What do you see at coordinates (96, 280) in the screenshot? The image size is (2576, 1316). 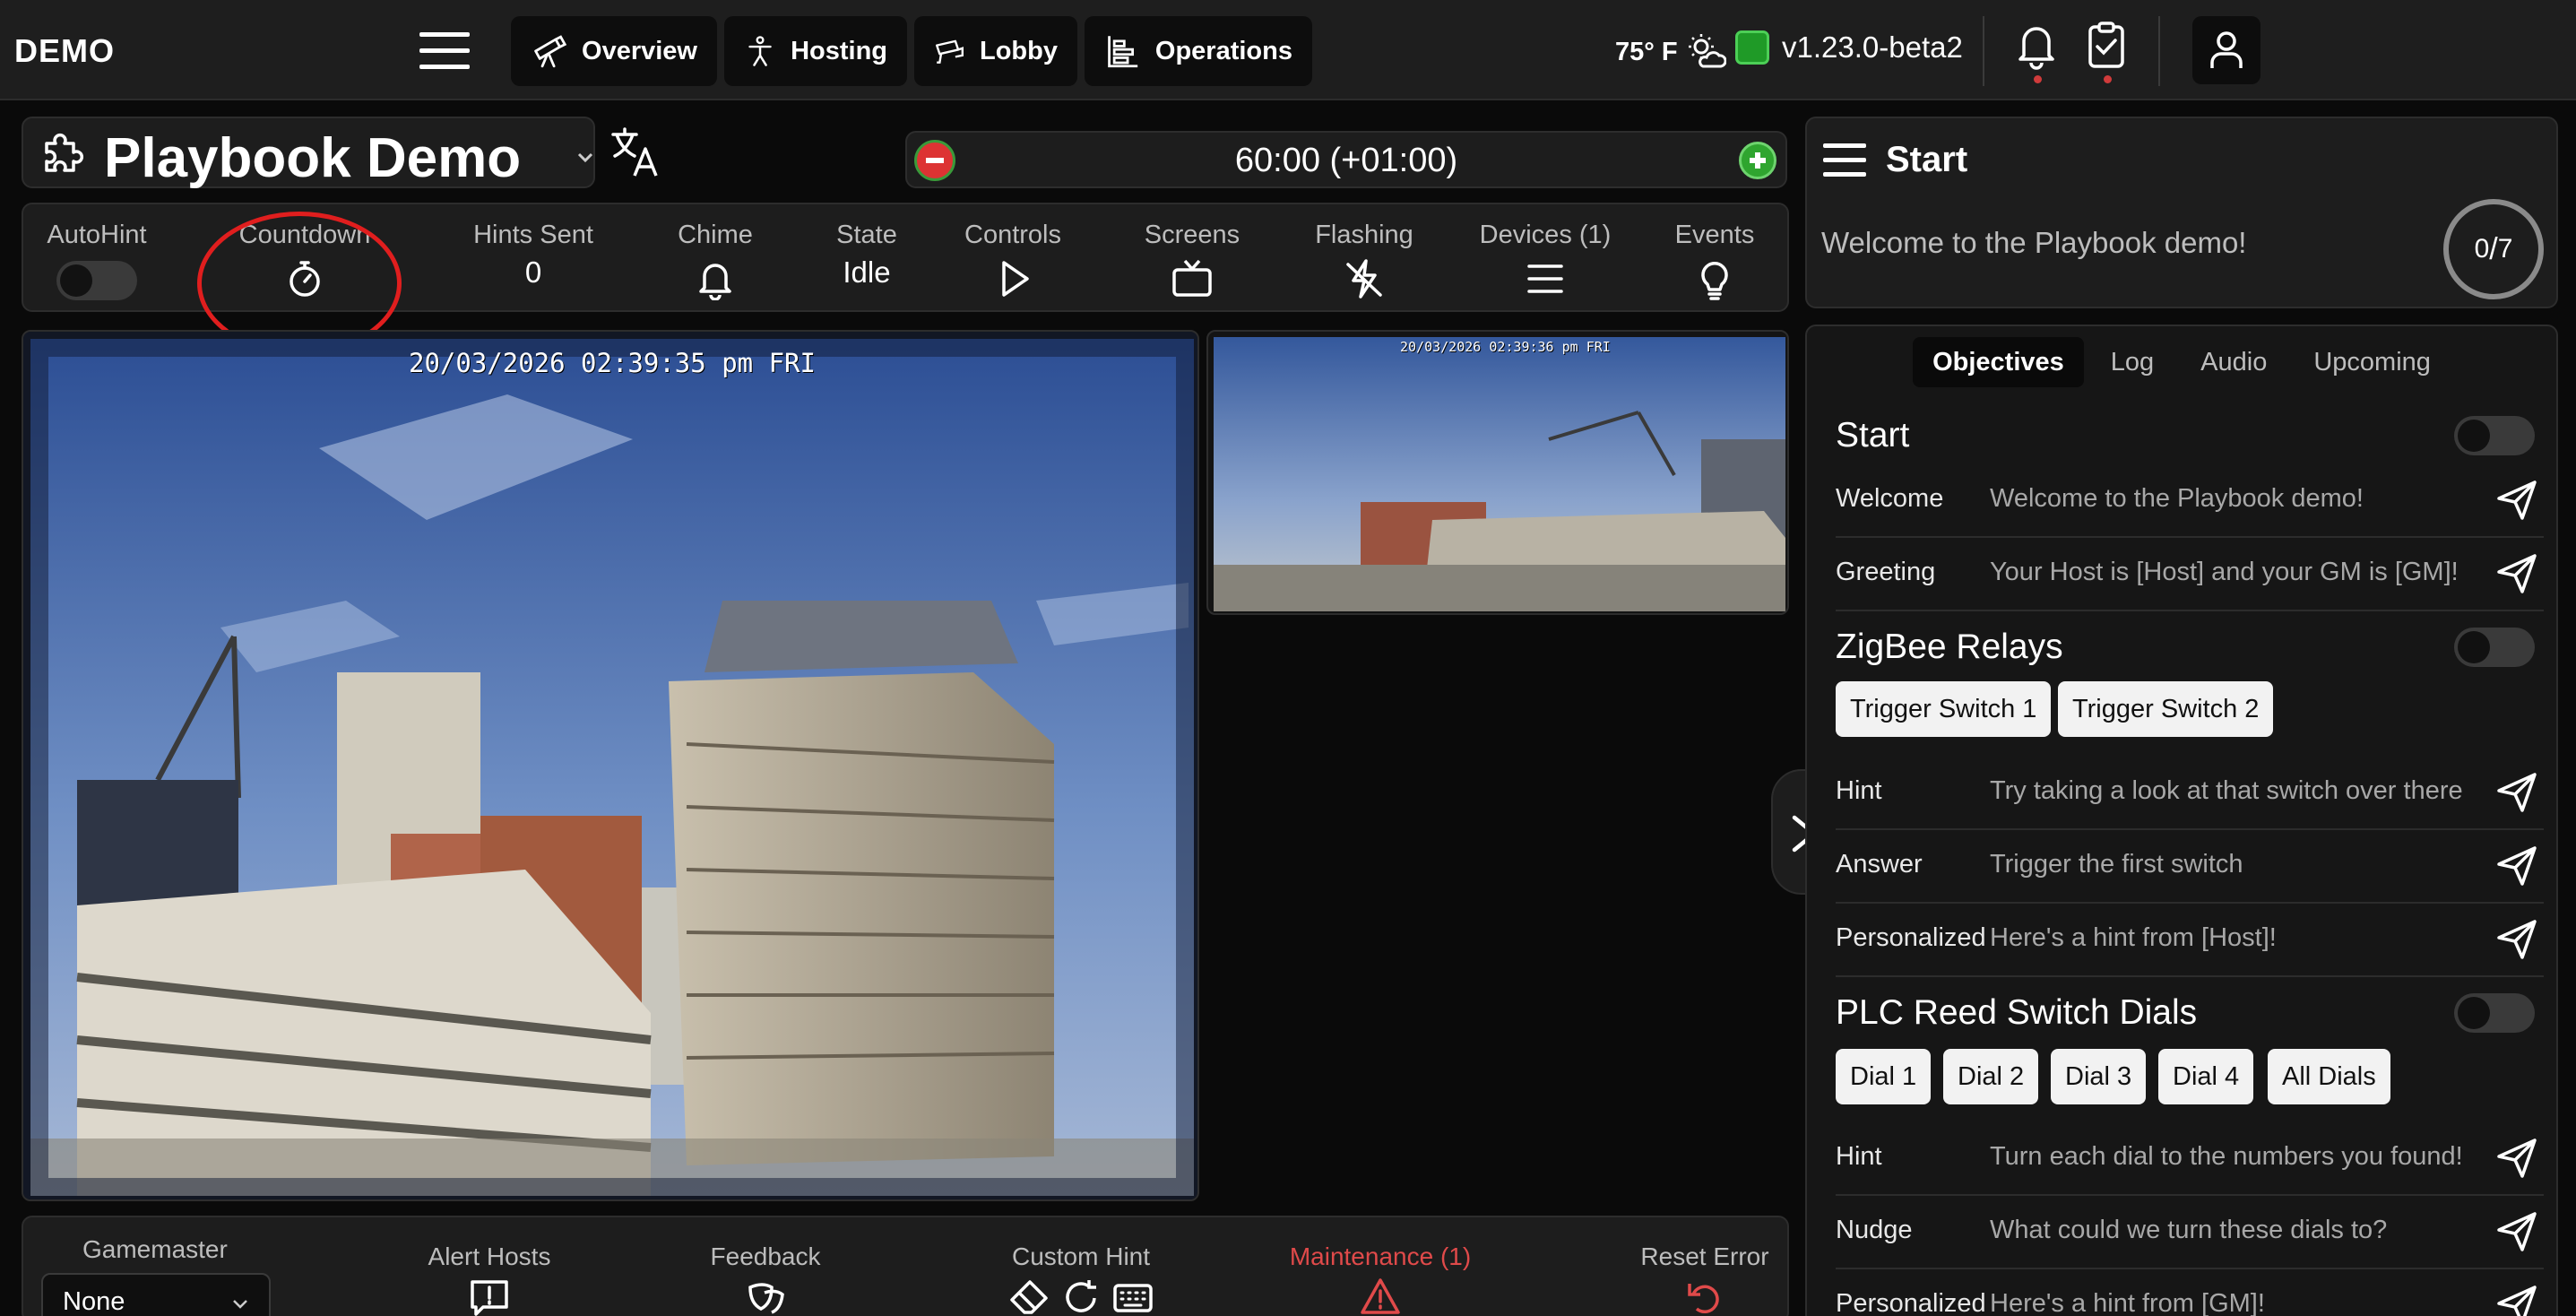 I see `autohint-toggle` at bounding box center [96, 280].